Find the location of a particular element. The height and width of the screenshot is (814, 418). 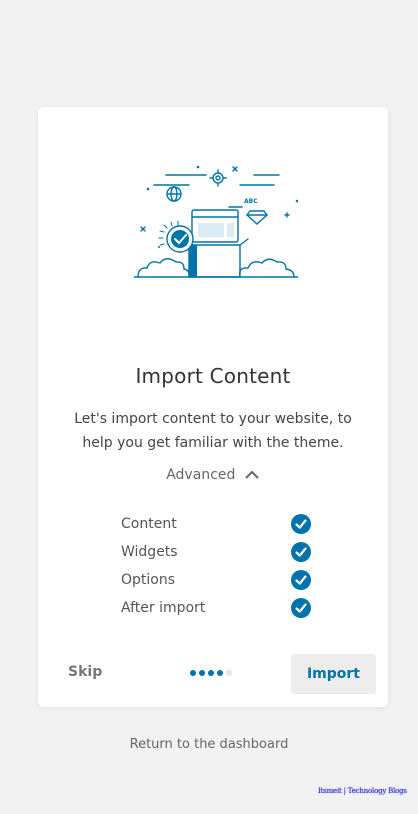

step-progress-dots is located at coordinates (211, 673).